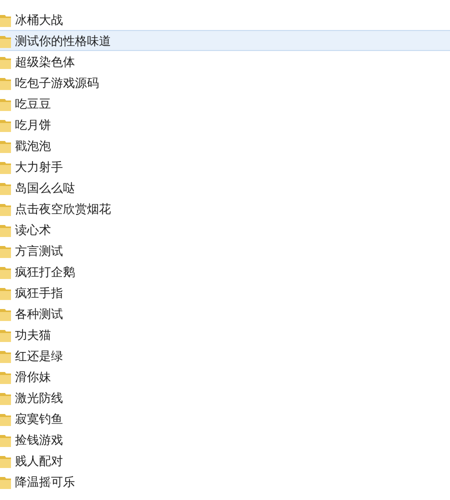  What do you see at coordinates (225, 124) in the screenshot?
I see `folder-row: 吃月饼` at bounding box center [225, 124].